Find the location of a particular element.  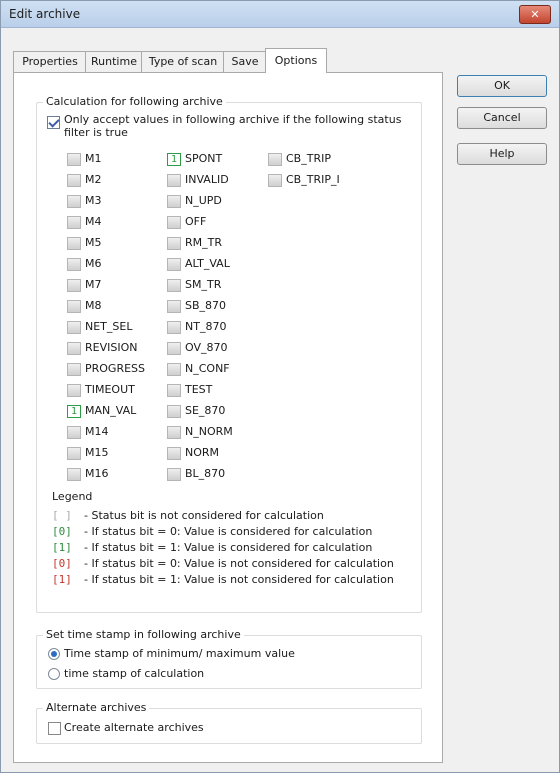

status-bit-label: SM_TR is located at coordinates (203, 284).